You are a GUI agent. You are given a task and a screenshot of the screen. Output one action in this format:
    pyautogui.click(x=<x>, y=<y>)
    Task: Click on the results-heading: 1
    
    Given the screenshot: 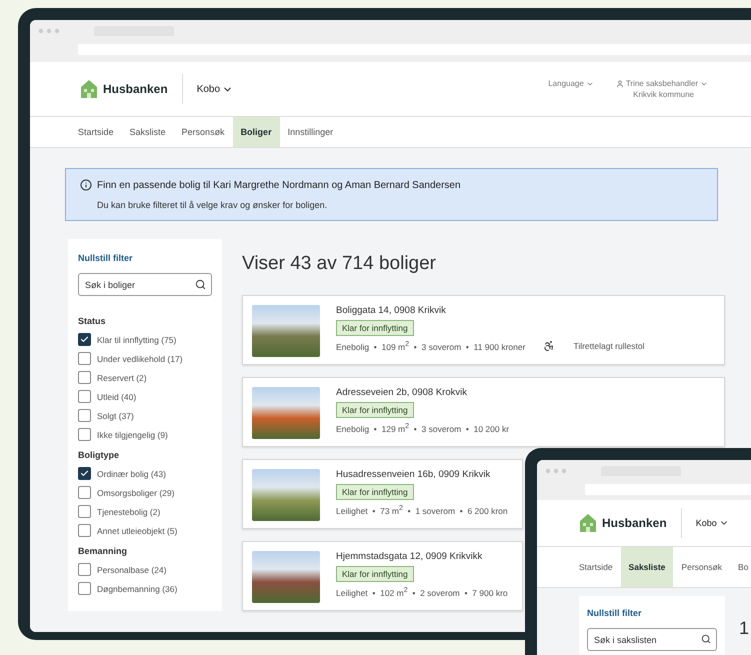 What is the action you would take?
    pyautogui.click(x=744, y=629)
    